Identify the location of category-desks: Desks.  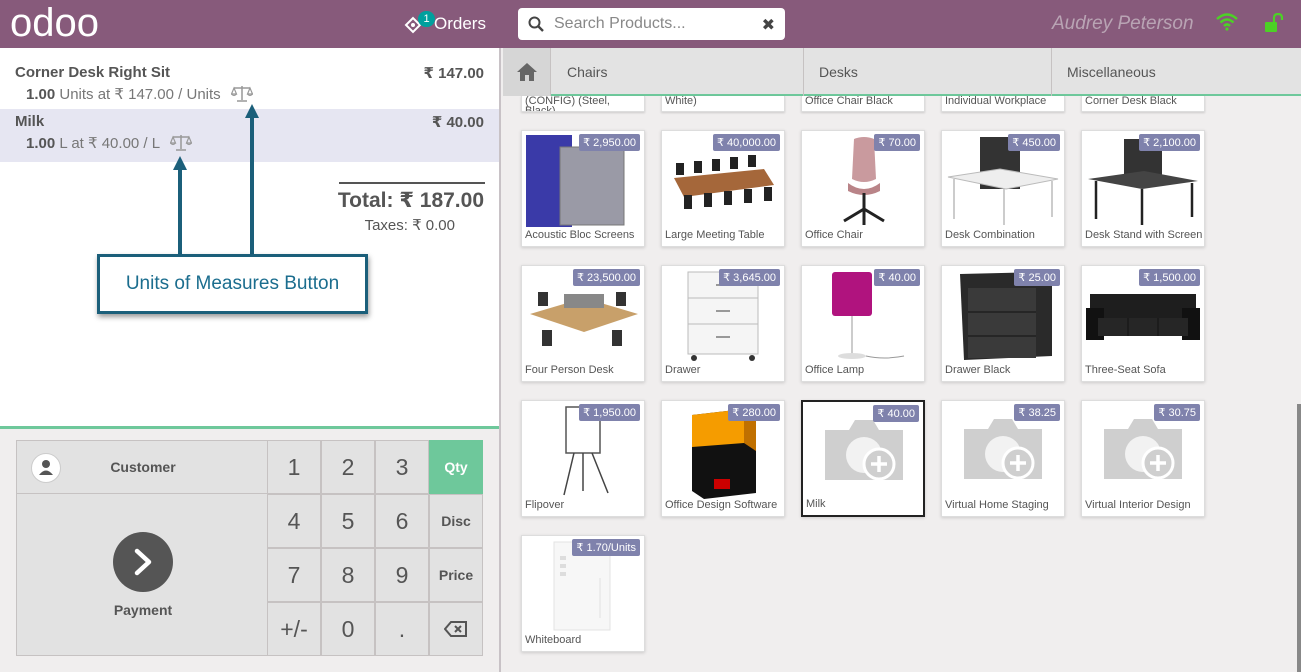
(928, 72).